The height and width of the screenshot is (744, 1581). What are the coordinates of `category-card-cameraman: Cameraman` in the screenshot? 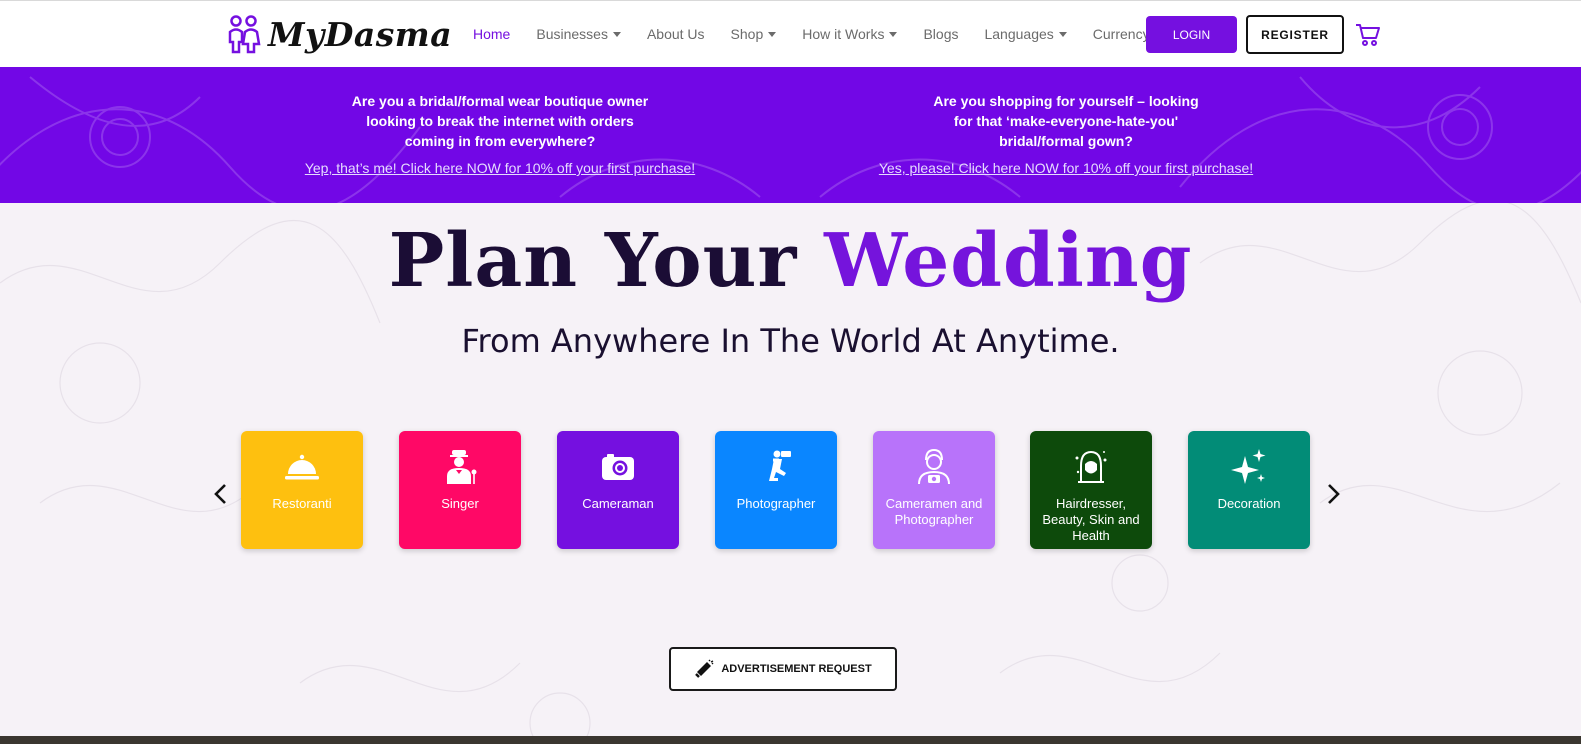 It's located at (618, 490).